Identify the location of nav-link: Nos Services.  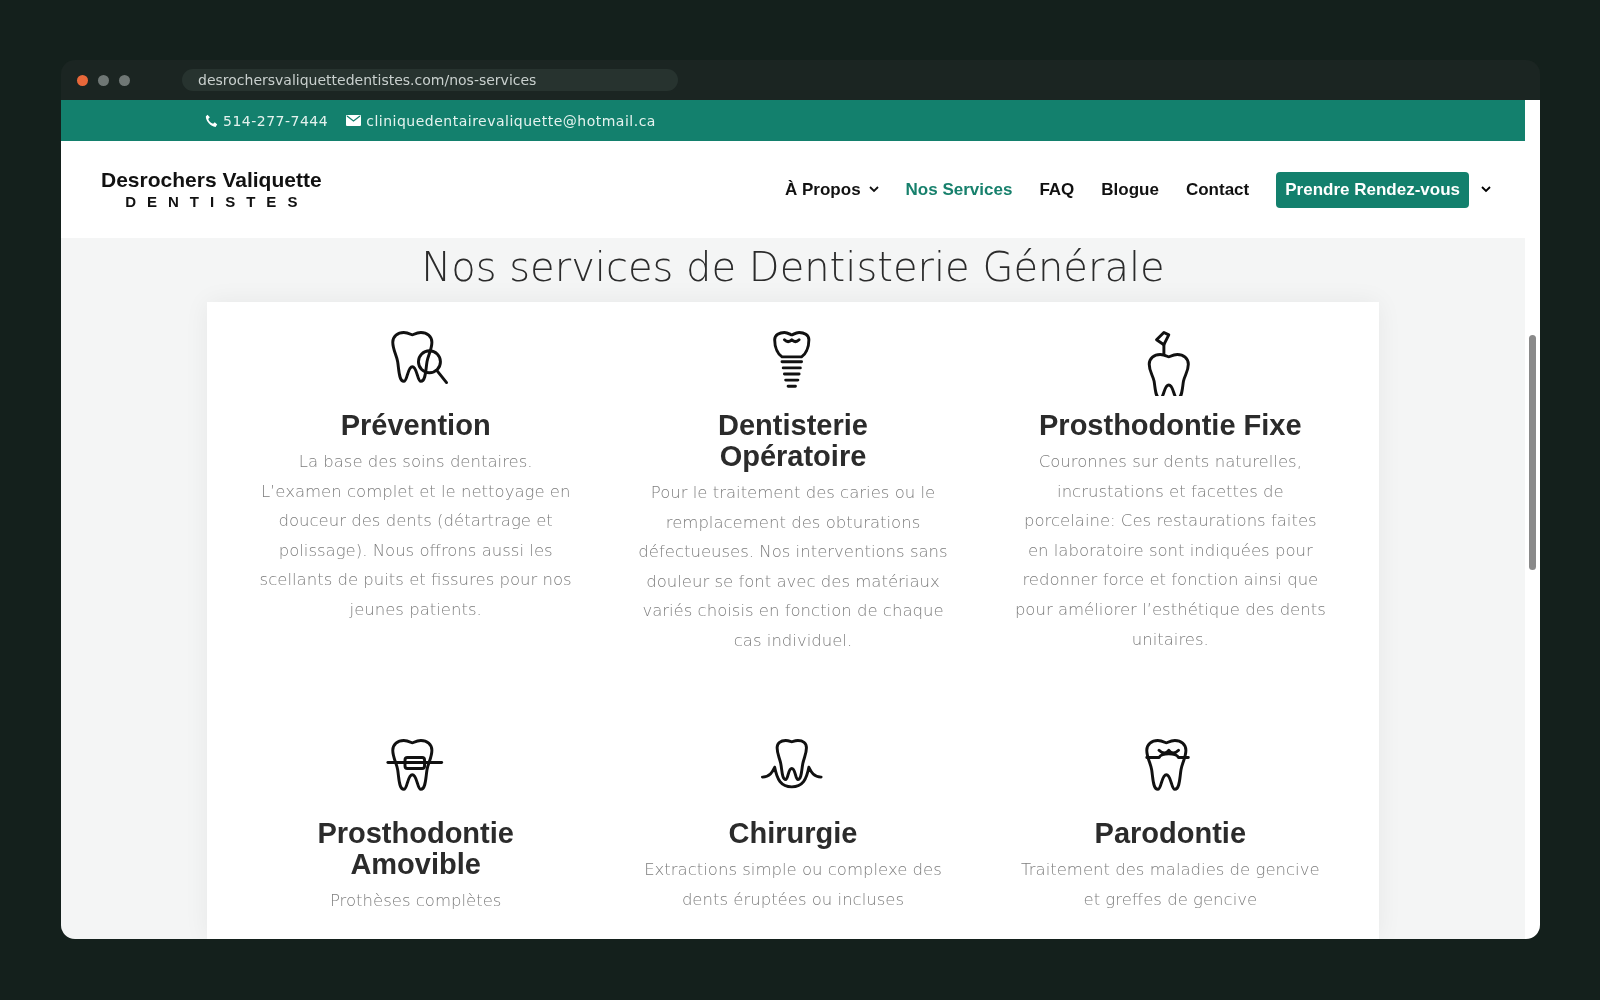
(959, 189).